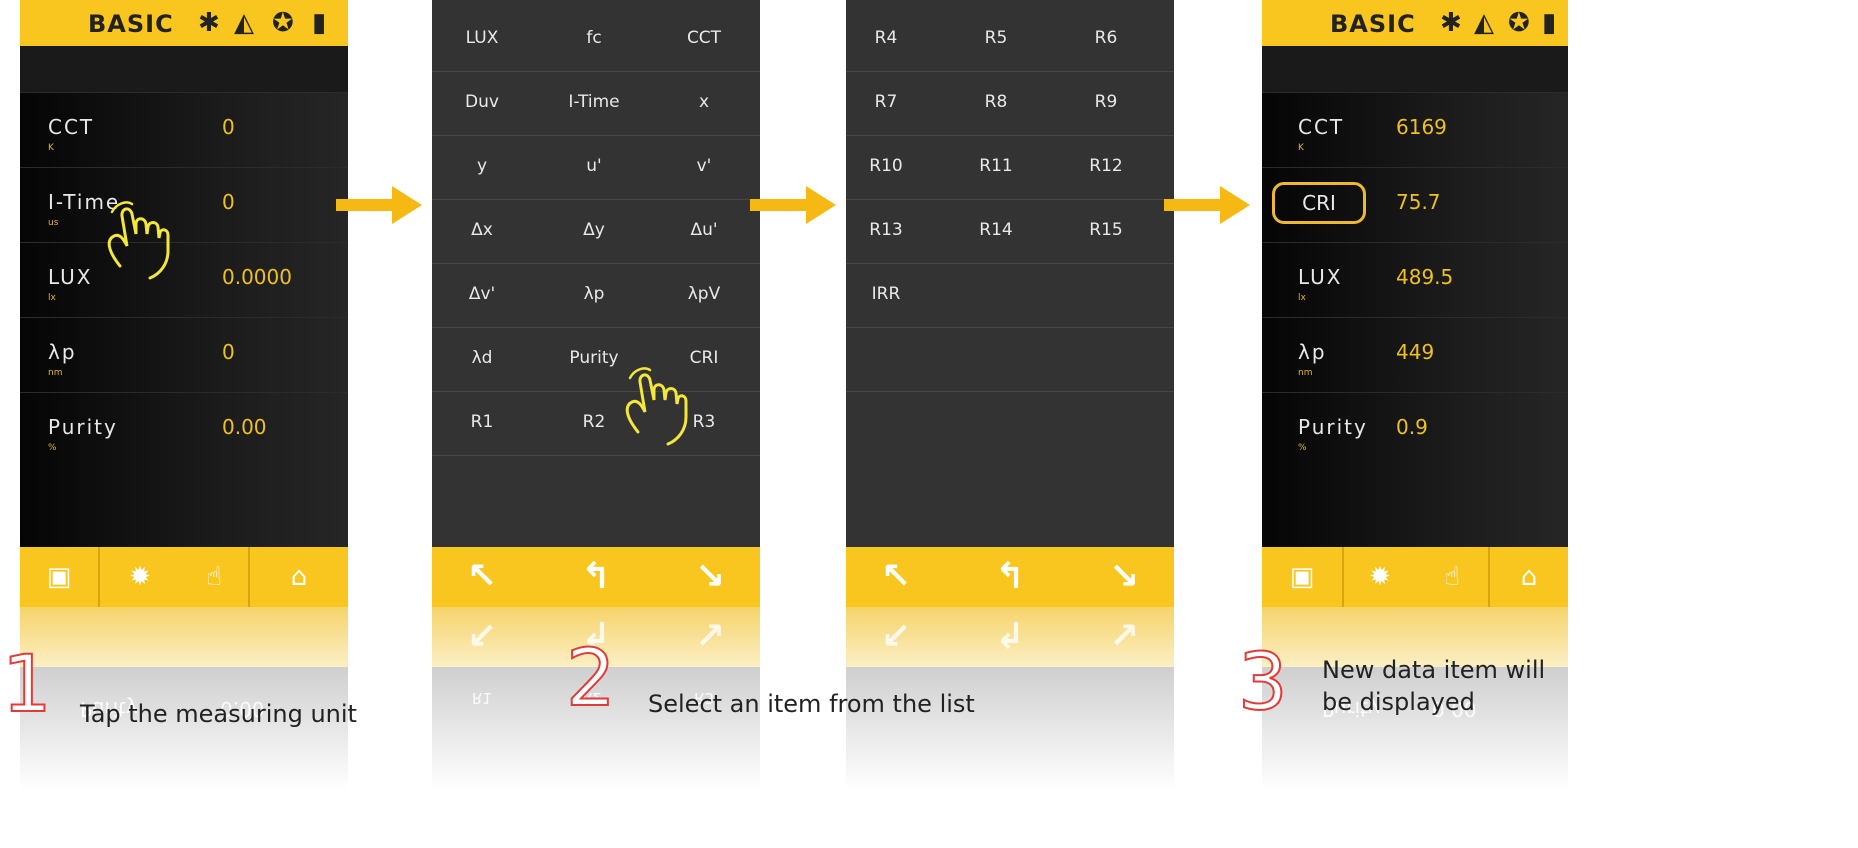 The height and width of the screenshot is (848, 1858). What do you see at coordinates (482, 698) in the screenshot?
I see `reflection-label: R1` at bounding box center [482, 698].